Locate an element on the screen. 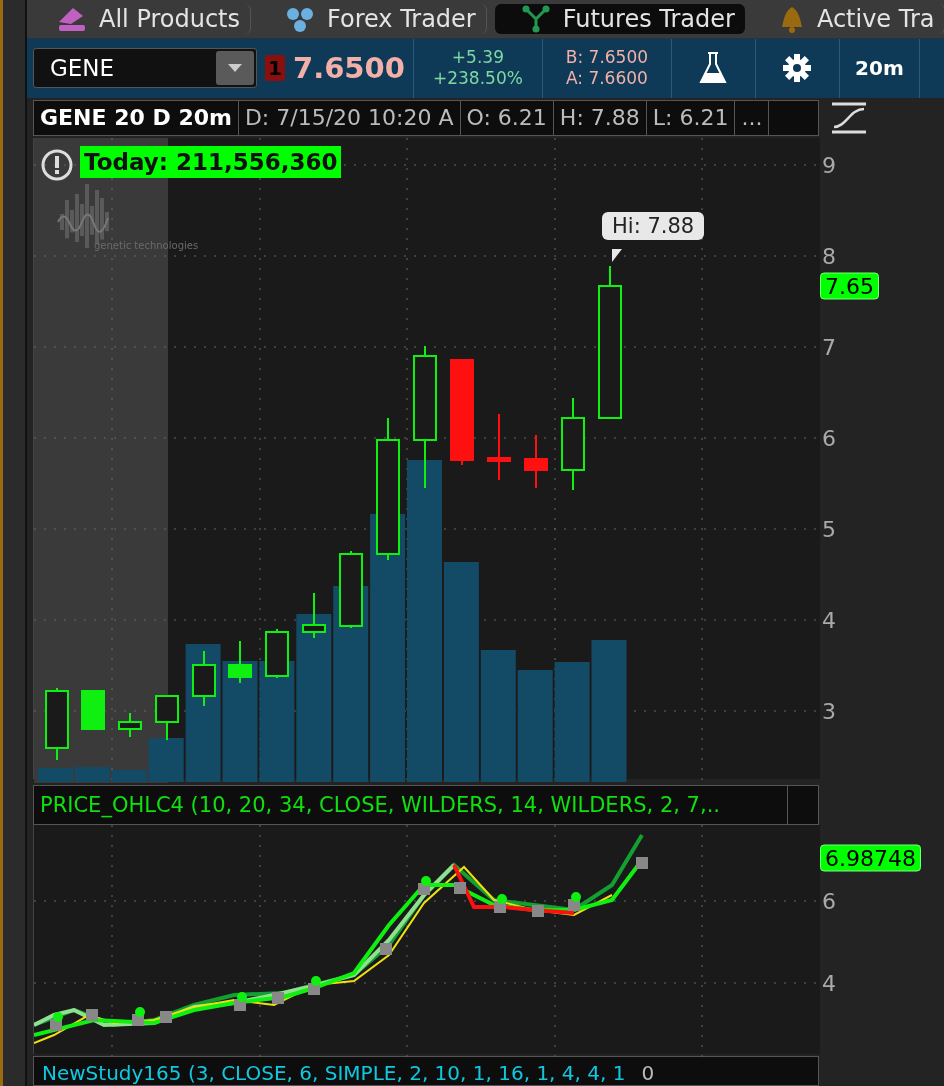 The image size is (944, 1086). study-value-label: 6.98748 is located at coordinates (870, 858).